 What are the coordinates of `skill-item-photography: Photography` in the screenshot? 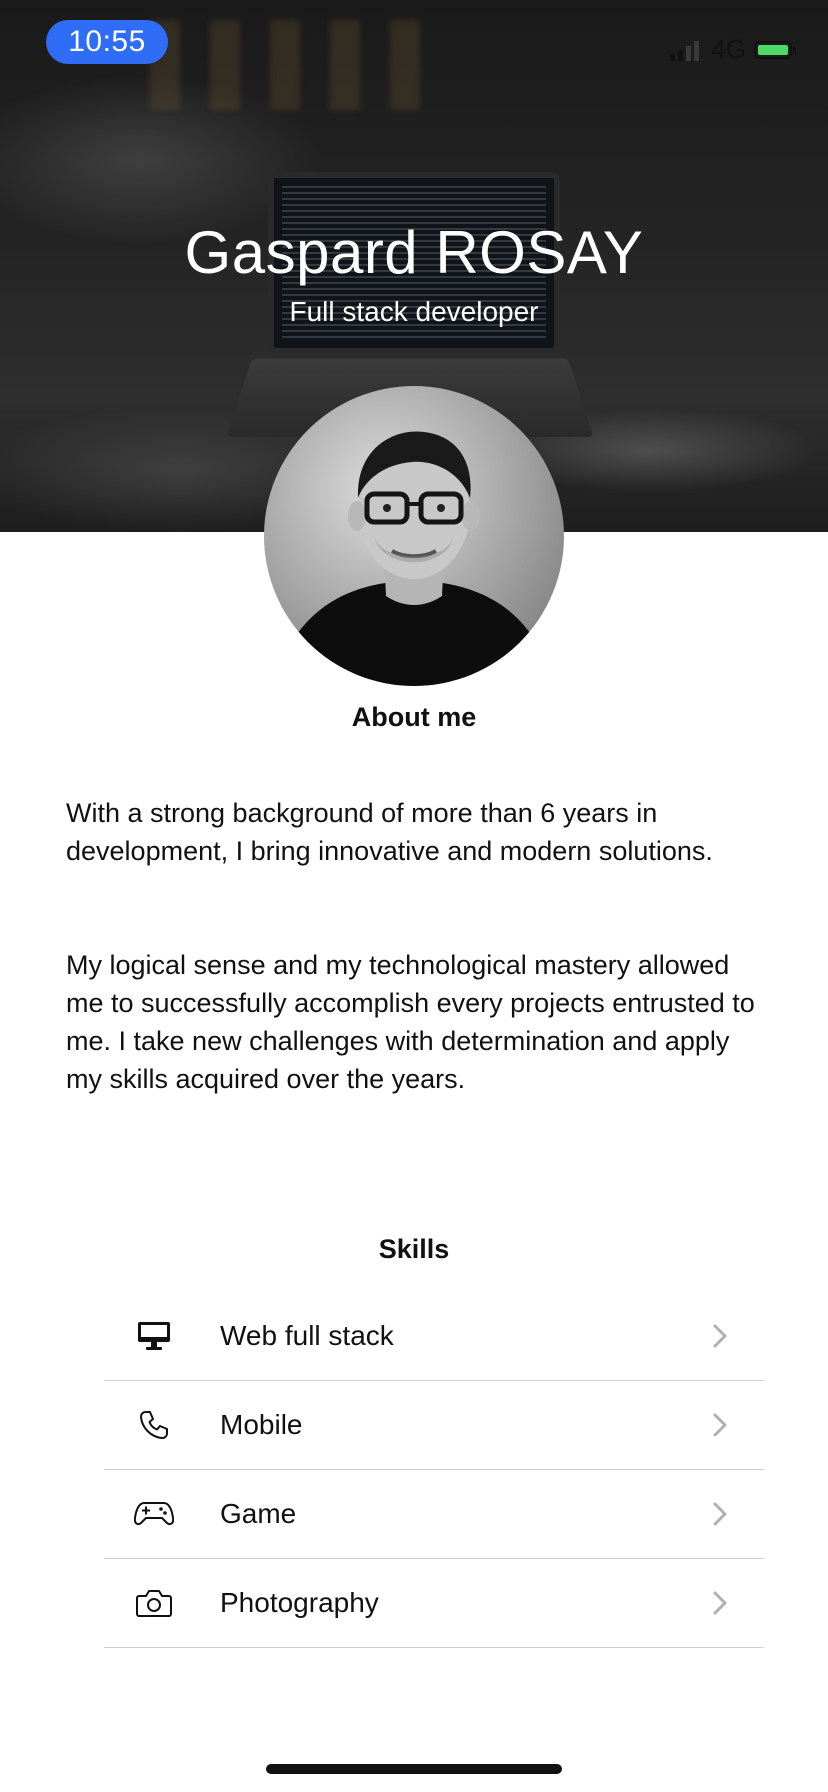 It's located at (434, 1603).